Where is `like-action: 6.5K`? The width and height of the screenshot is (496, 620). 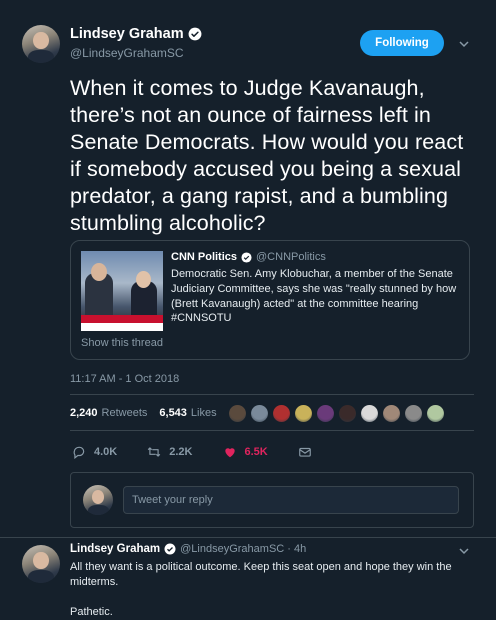
like-action: 6.5K is located at coordinates (245, 452).